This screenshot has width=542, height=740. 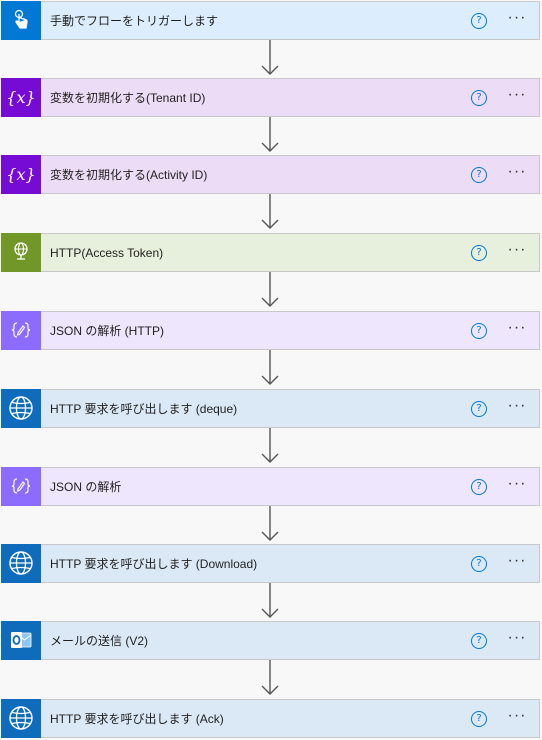 What do you see at coordinates (21, 252) in the screenshot?
I see `http-globe-icon` at bounding box center [21, 252].